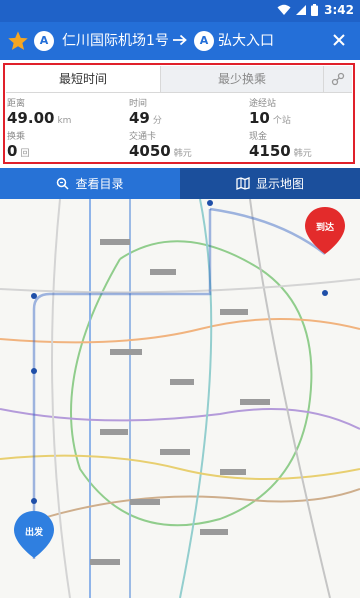 This screenshot has height=598, width=360. I want to click on stat-cash-fare: 现金 4150 韩元, so click(280, 147).